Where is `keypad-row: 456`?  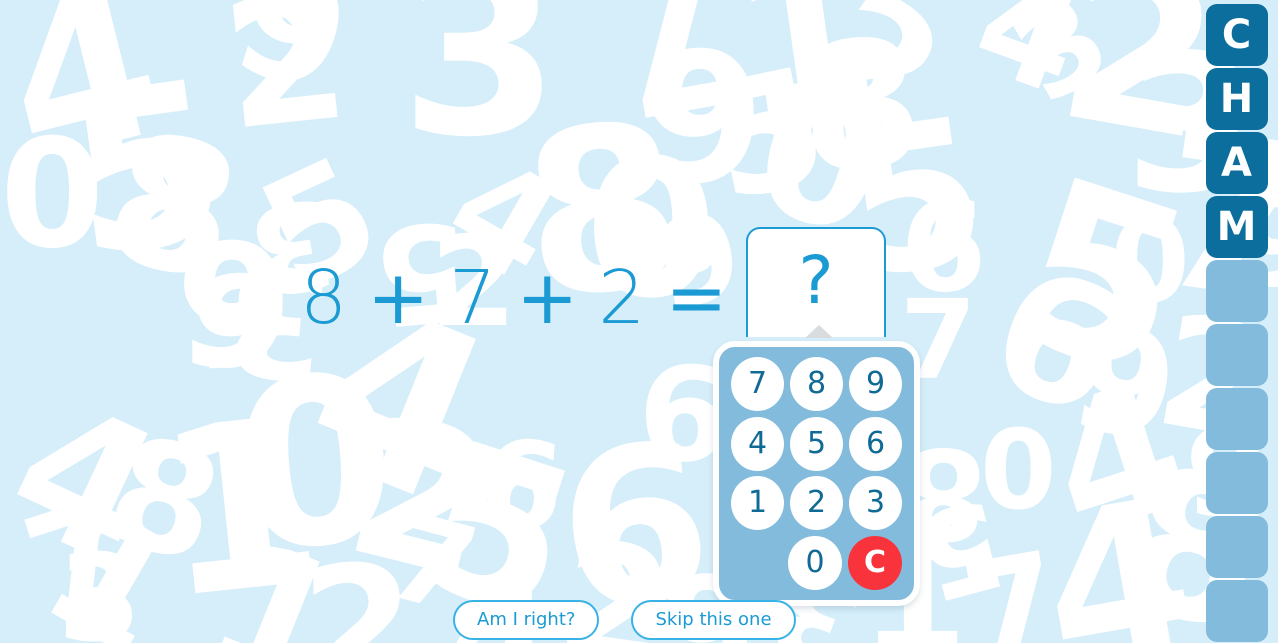 keypad-row: 456 is located at coordinates (816, 443).